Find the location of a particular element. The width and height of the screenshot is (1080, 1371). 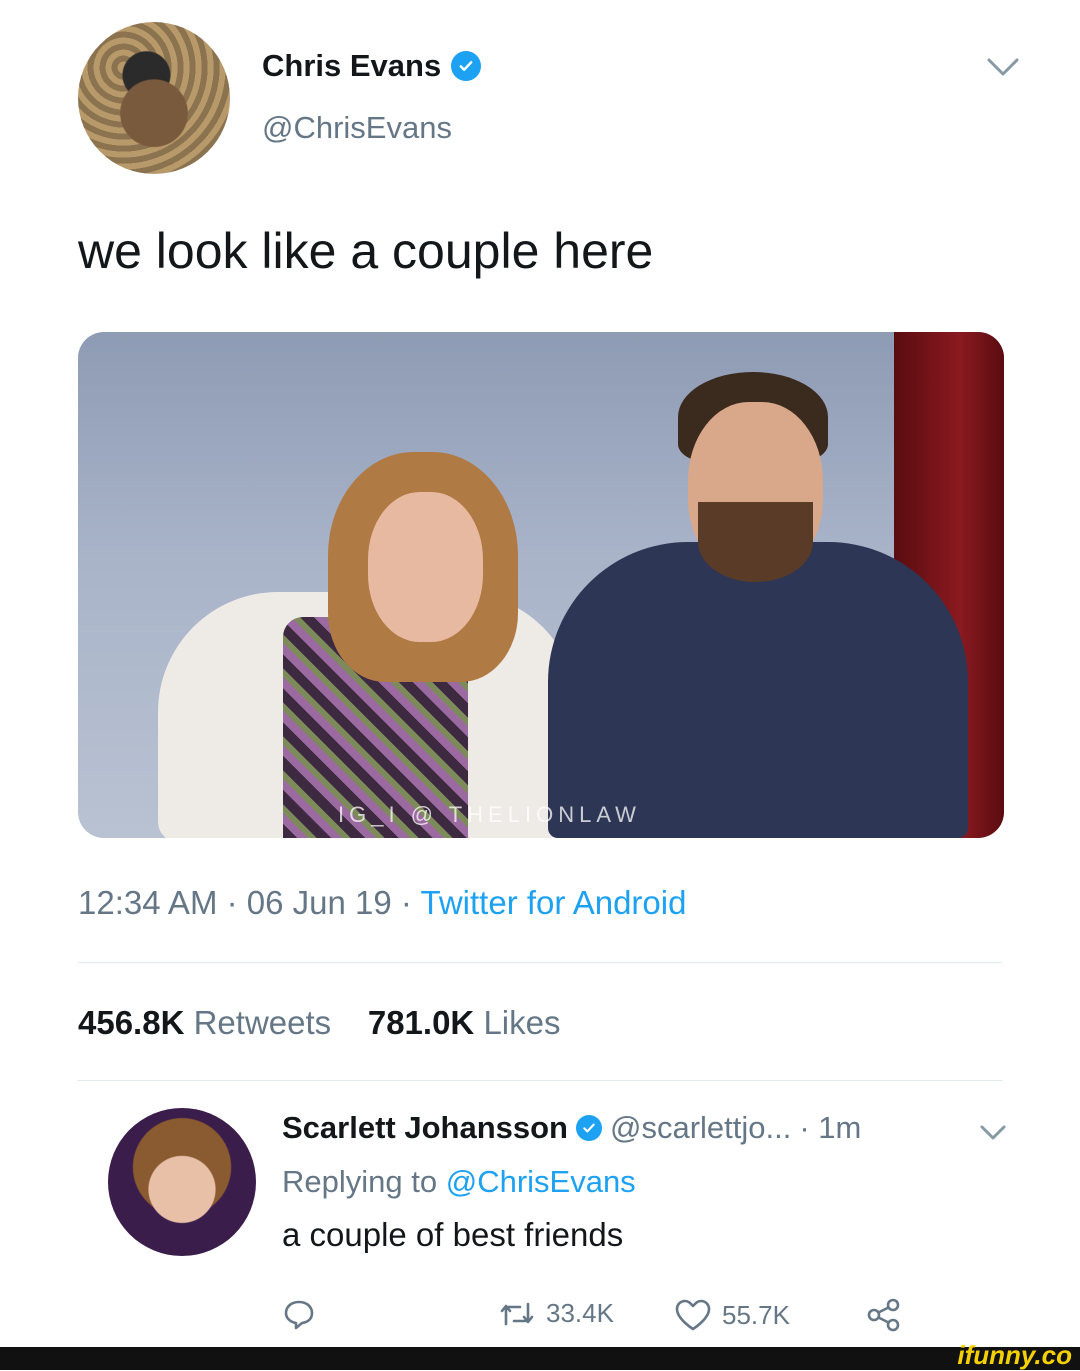

ifunny-watermark: ifunny.co is located at coordinates (1014, 1355).